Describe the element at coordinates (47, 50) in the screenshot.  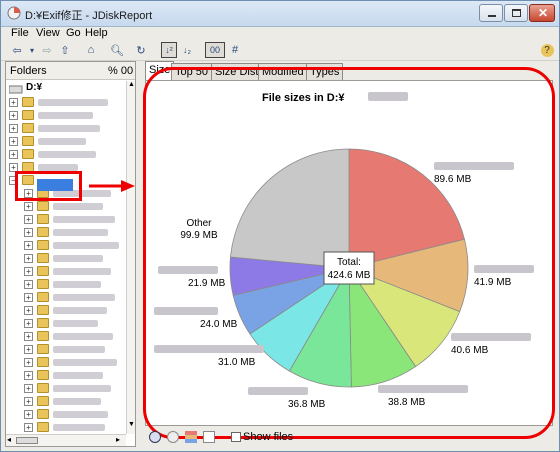
I see `forward-button: ⇨` at that location.